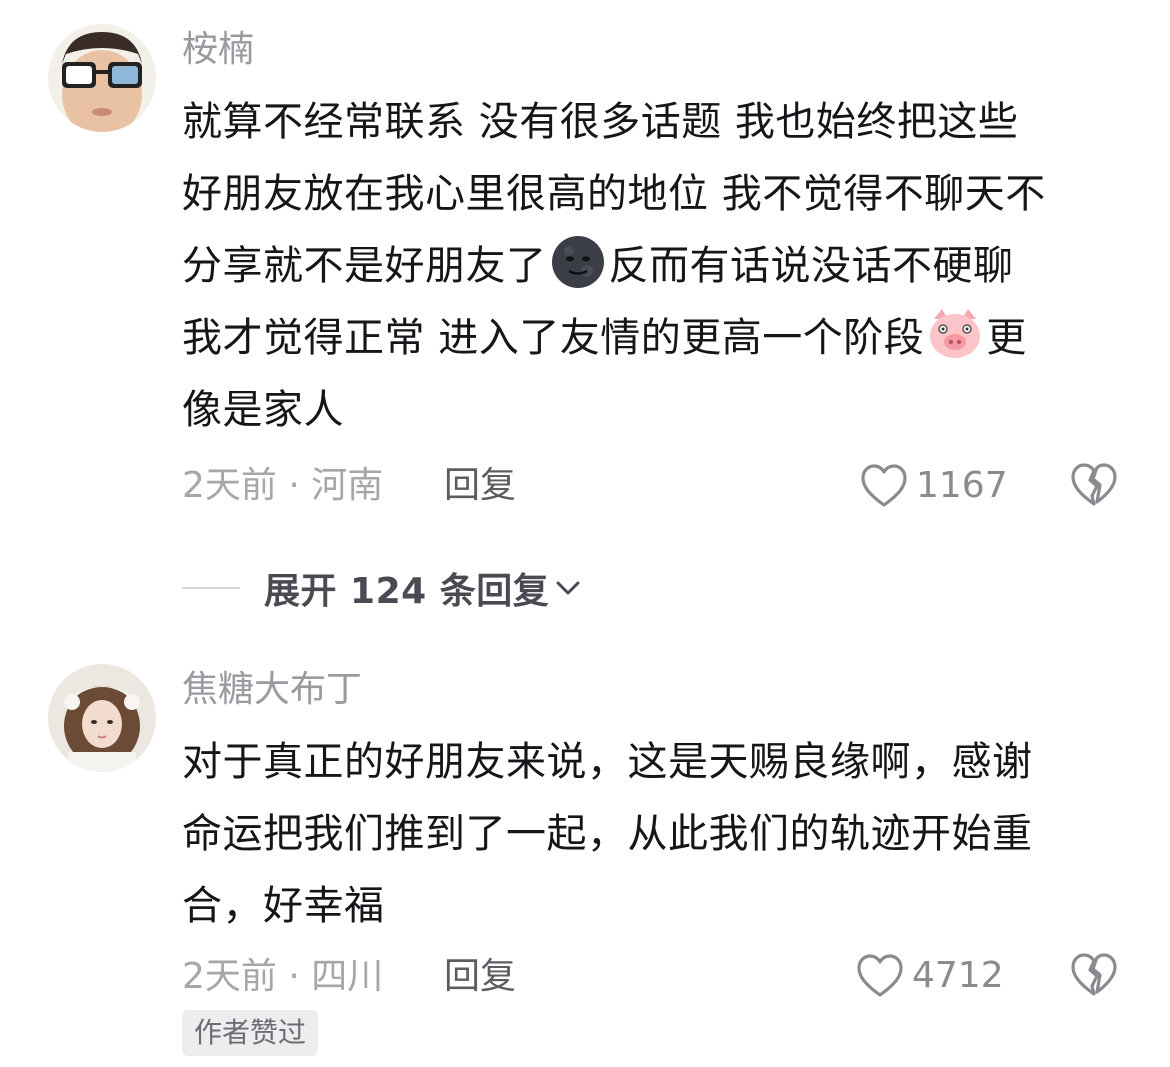 The height and width of the screenshot is (1067, 1170). Describe the element at coordinates (600, 122) in the screenshot. I see `comment-line: 就算不经常联系 没有很多话题 我也始终把这些` at that location.